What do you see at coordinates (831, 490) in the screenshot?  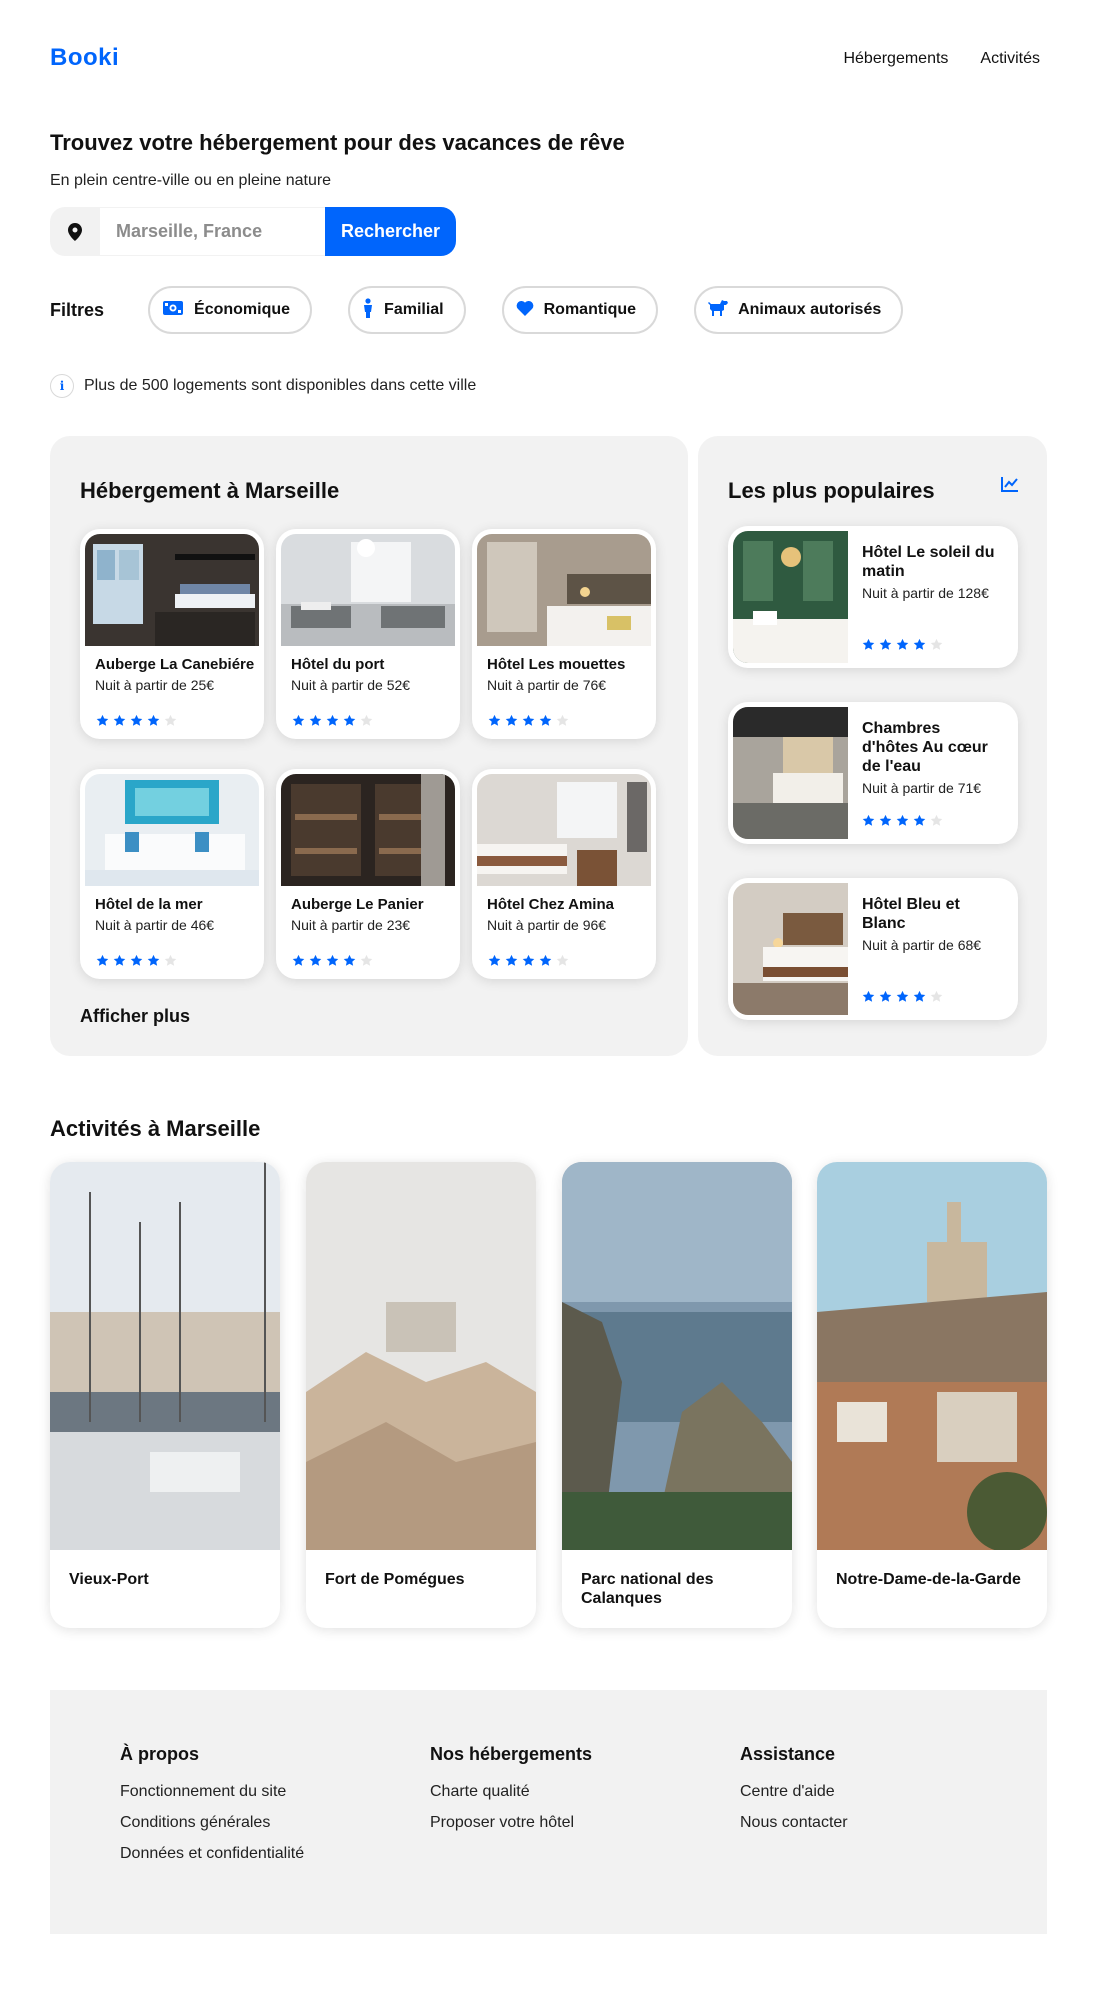 I see `section-title: Les plus populaires` at bounding box center [831, 490].